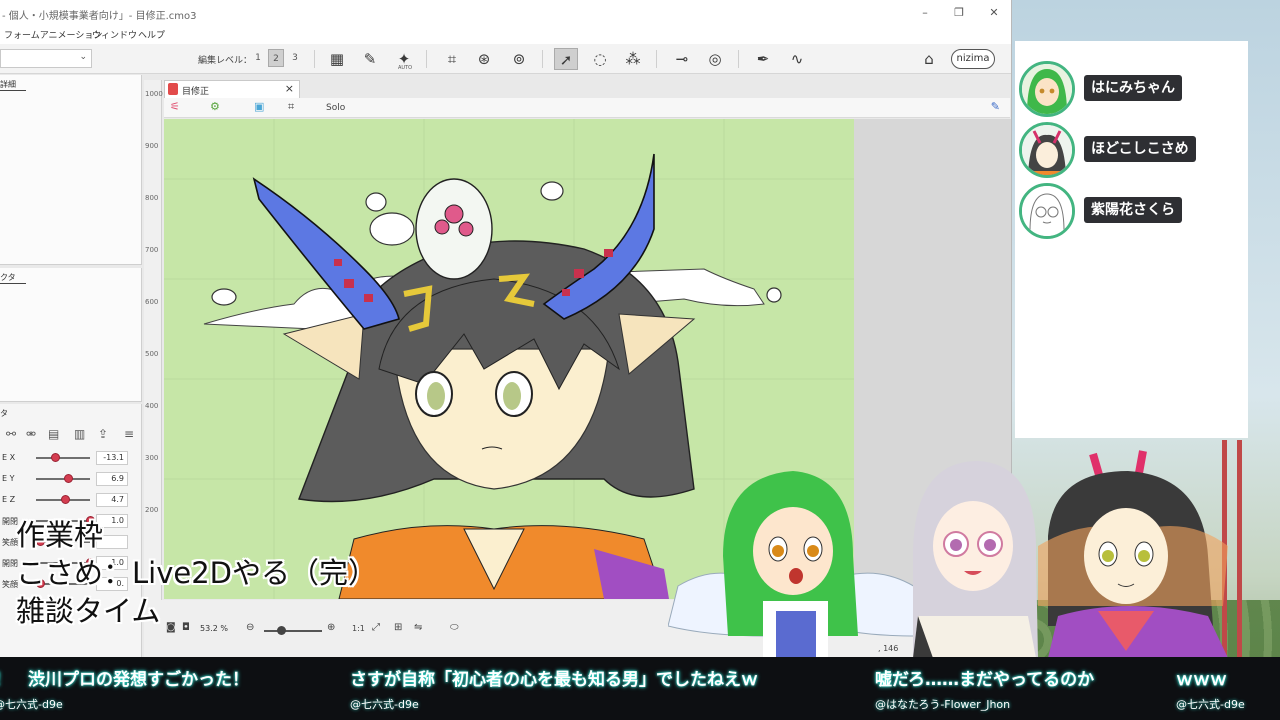  I want to click on parameter-value: 4.7, so click(112, 500).